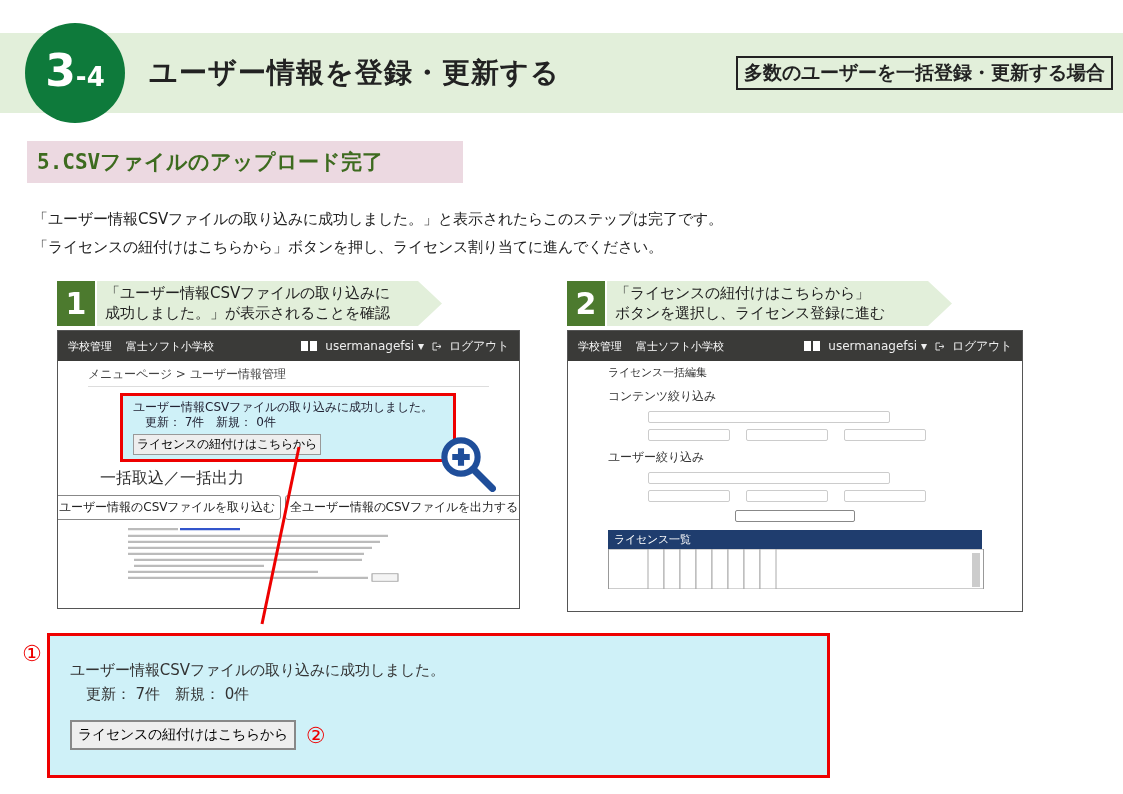  What do you see at coordinates (348, 247) in the screenshot?
I see `intro-text: 「ライセンスの紐付けはこちらから」ボタンを押し、ライセンス割り当てに進んでください。` at bounding box center [348, 247].